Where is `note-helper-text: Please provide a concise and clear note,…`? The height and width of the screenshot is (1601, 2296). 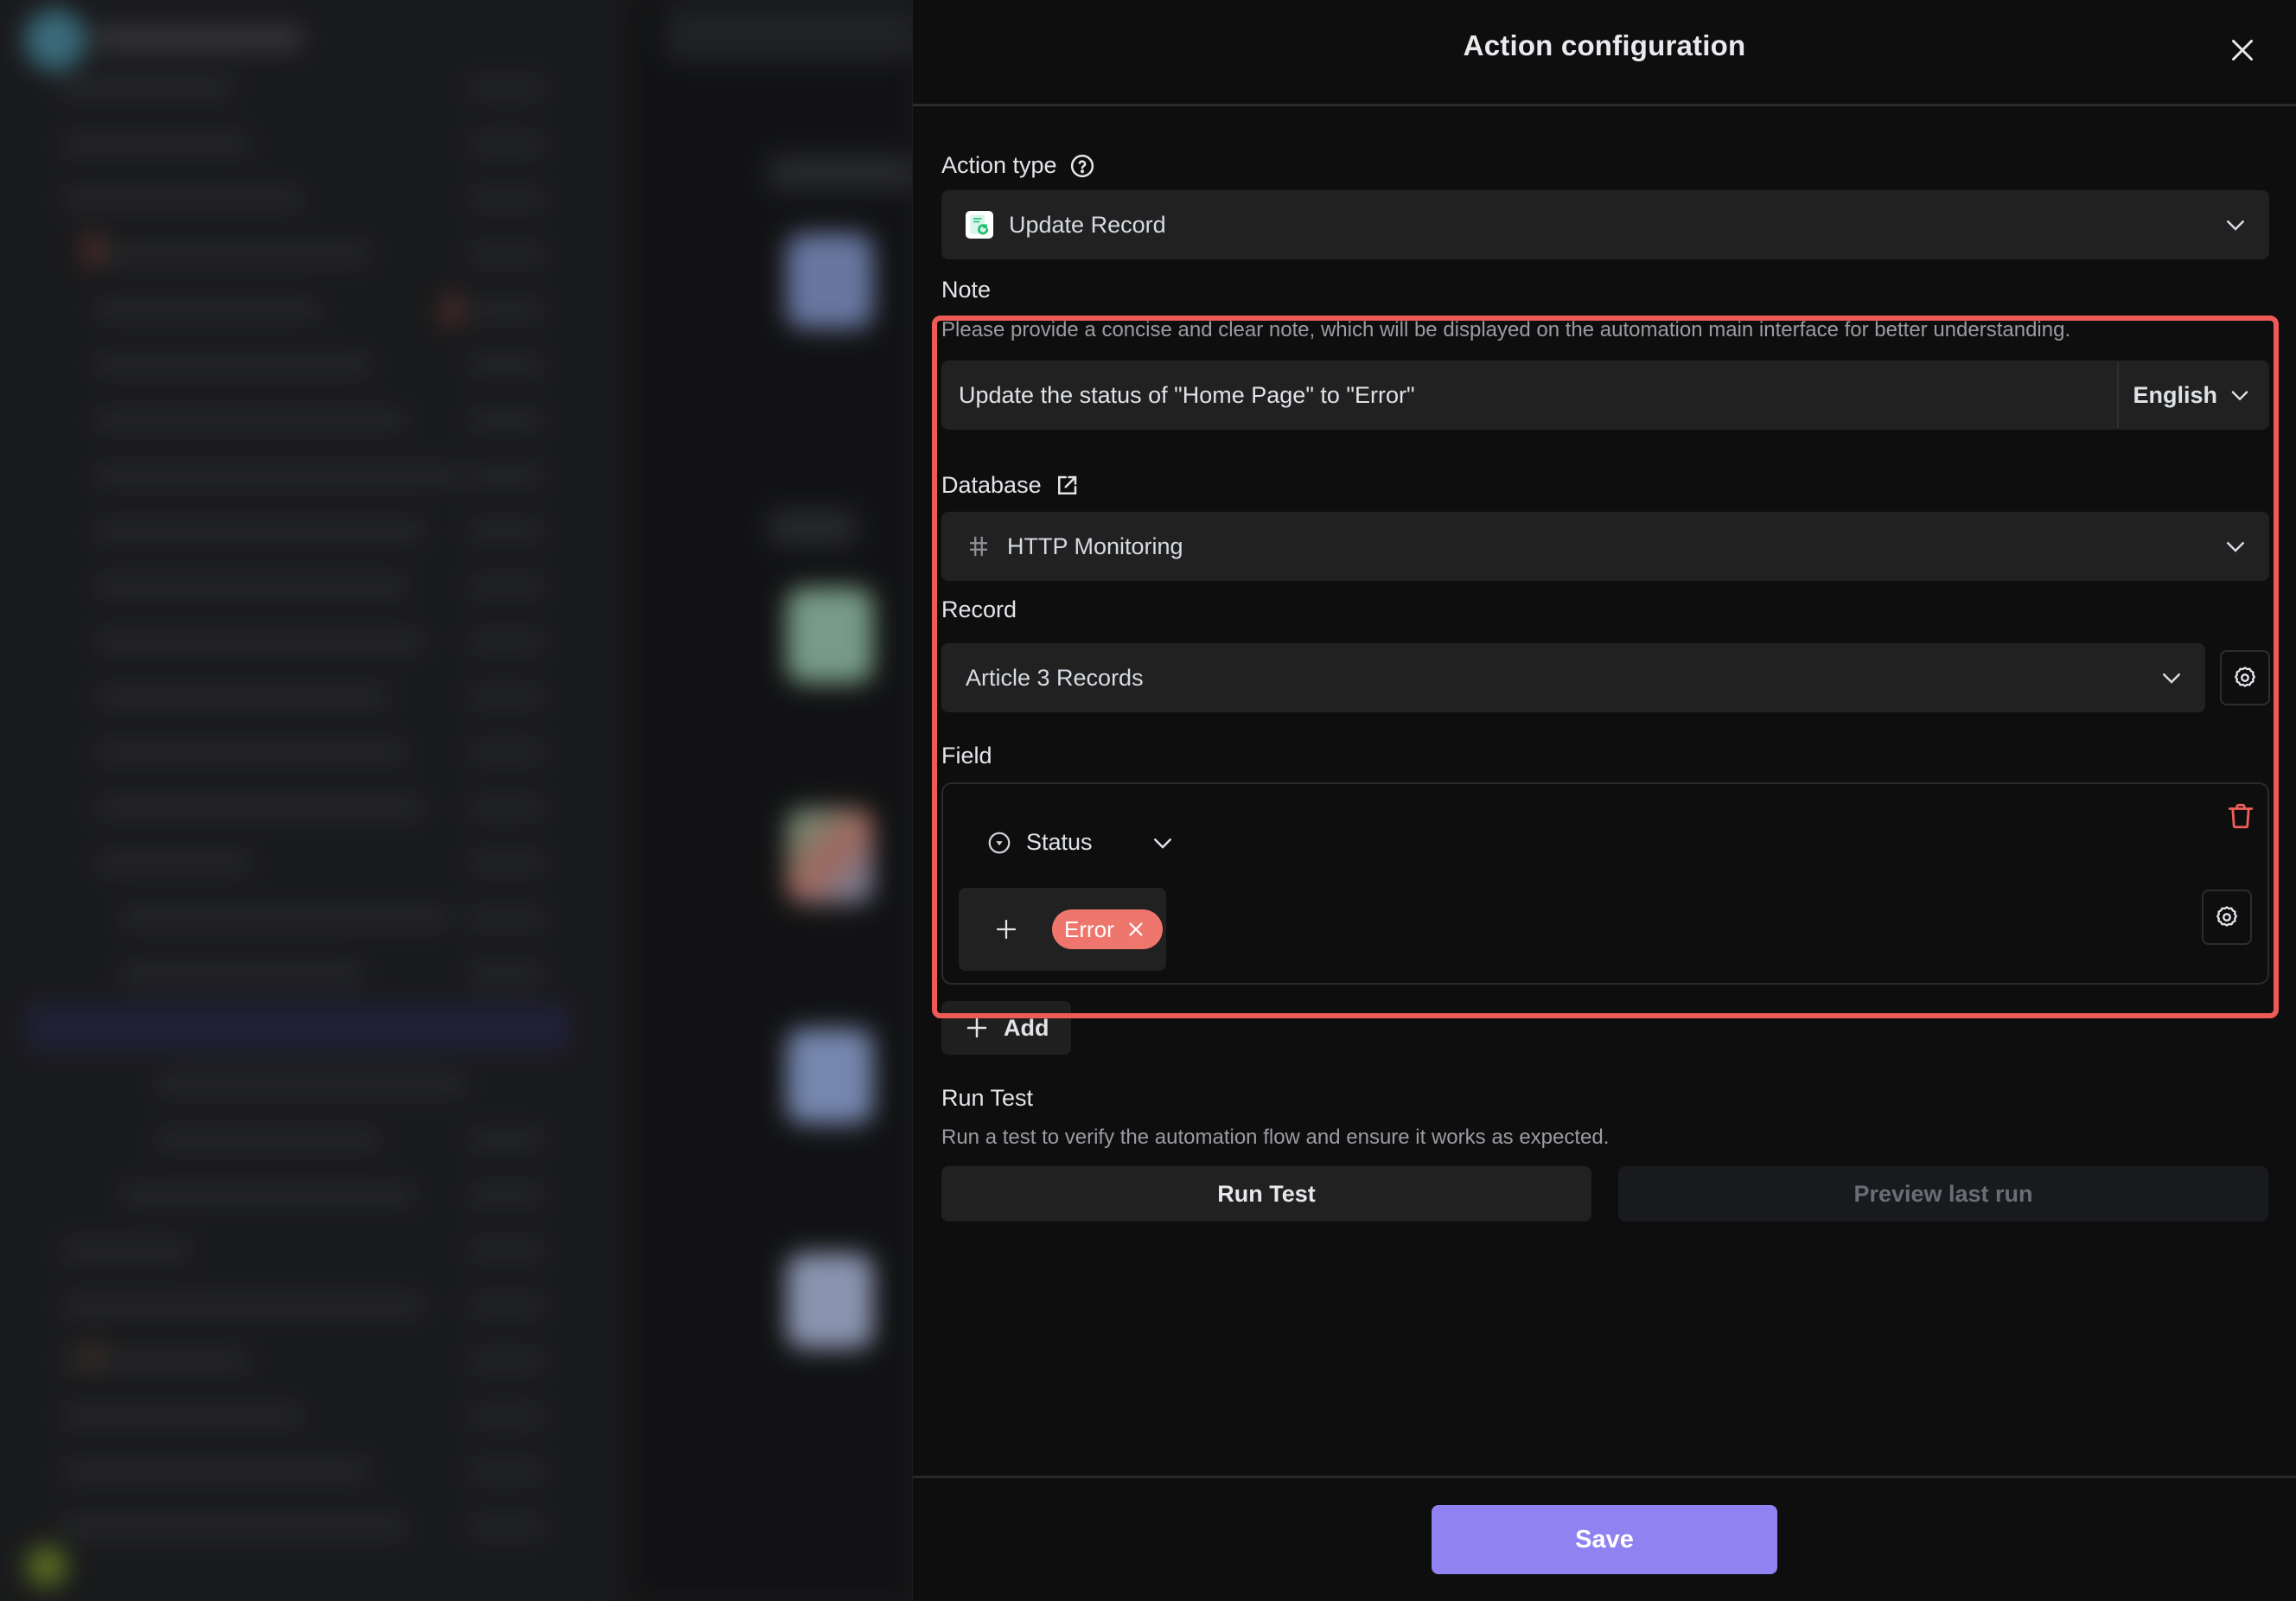 note-helper-text: Please provide a concise and clear note,… is located at coordinates (1506, 329).